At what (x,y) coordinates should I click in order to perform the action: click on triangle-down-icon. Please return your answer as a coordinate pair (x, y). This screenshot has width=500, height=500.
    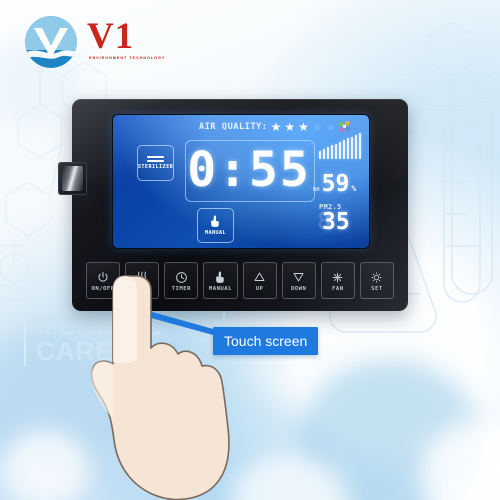
    Looking at the image, I should click on (298, 277).